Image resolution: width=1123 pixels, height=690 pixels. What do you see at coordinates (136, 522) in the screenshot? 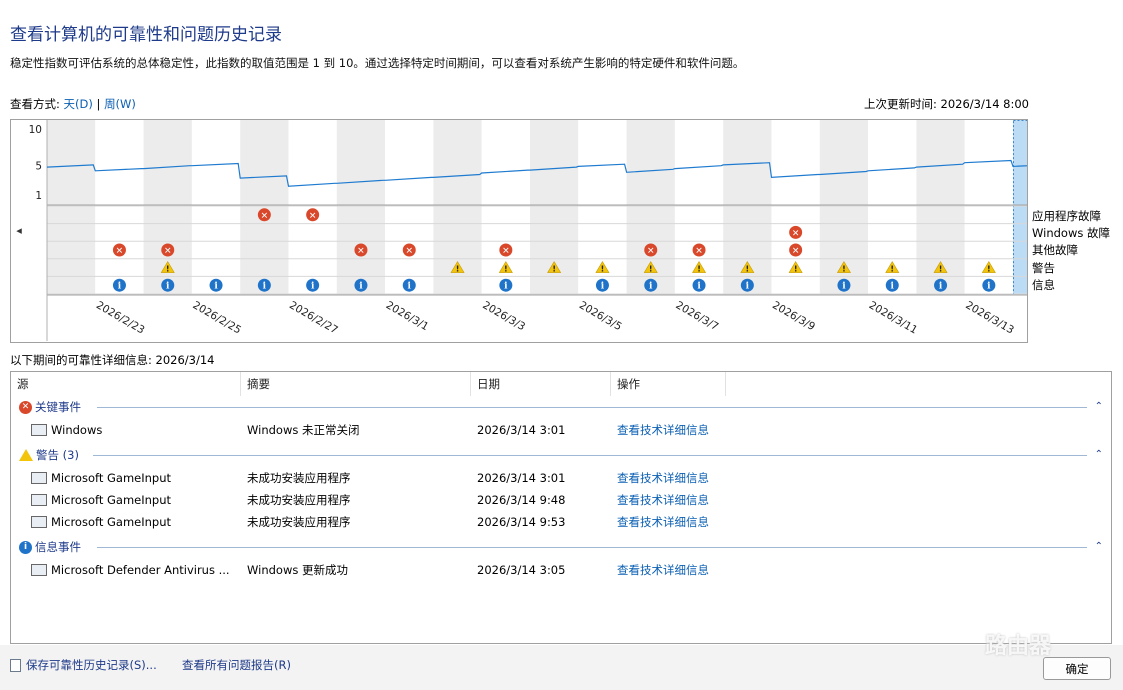
I see `source-cell: Microsoft GameInput` at bounding box center [136, 522].